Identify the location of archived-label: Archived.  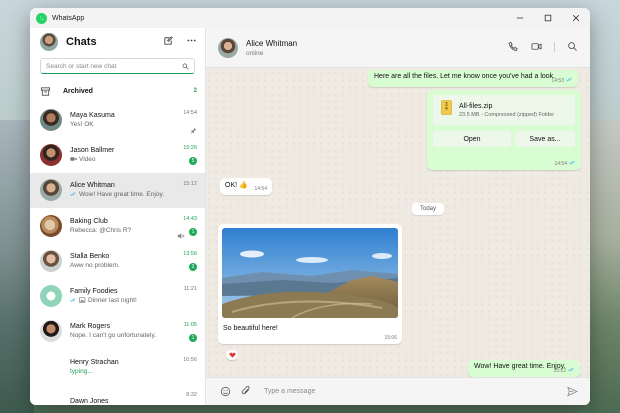
(78, 91).